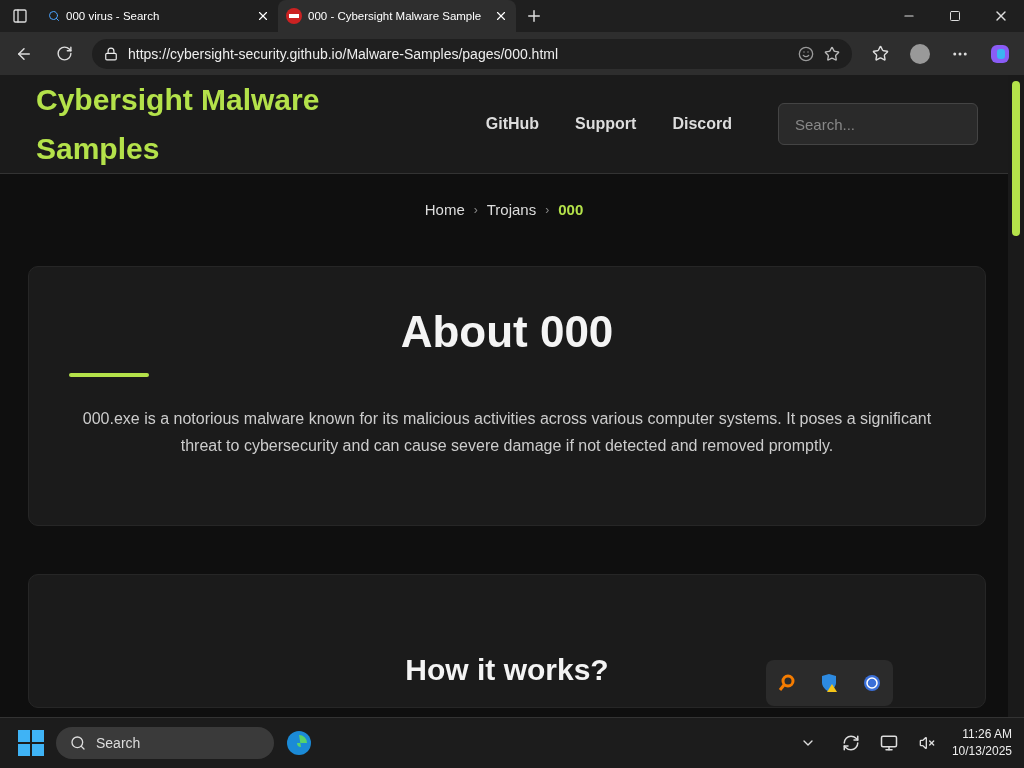 The width and height of the screenshot is (1024, 768). Describe the element at coordinates (507, 432) in the screenshot. I see `description-text: 000.exe is a notorious malware known for its malicious activities across various computer systems. It poses a significant threat to cybersecurity and can cause severe damage if not detected and removed promptly.` at that location.